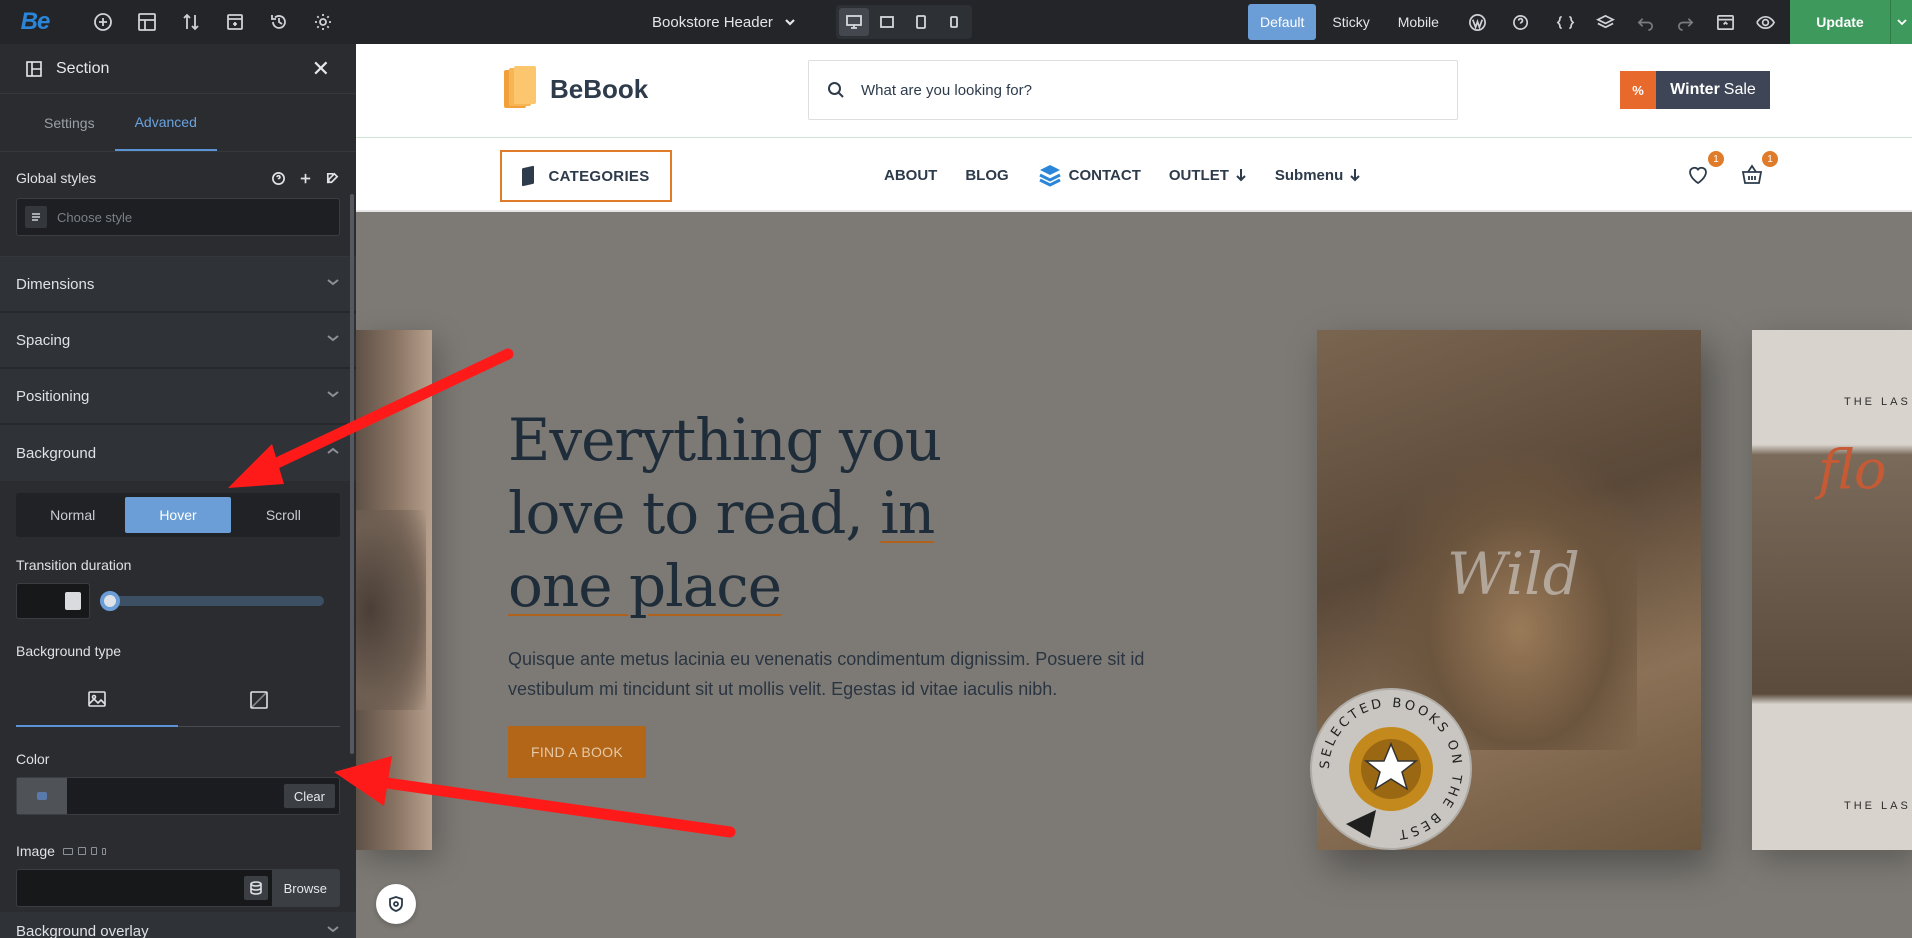  What do you see at coordinates (955, 22) in the screenshot?
I see `mobile-view-button` at bounding box center [955, 22].